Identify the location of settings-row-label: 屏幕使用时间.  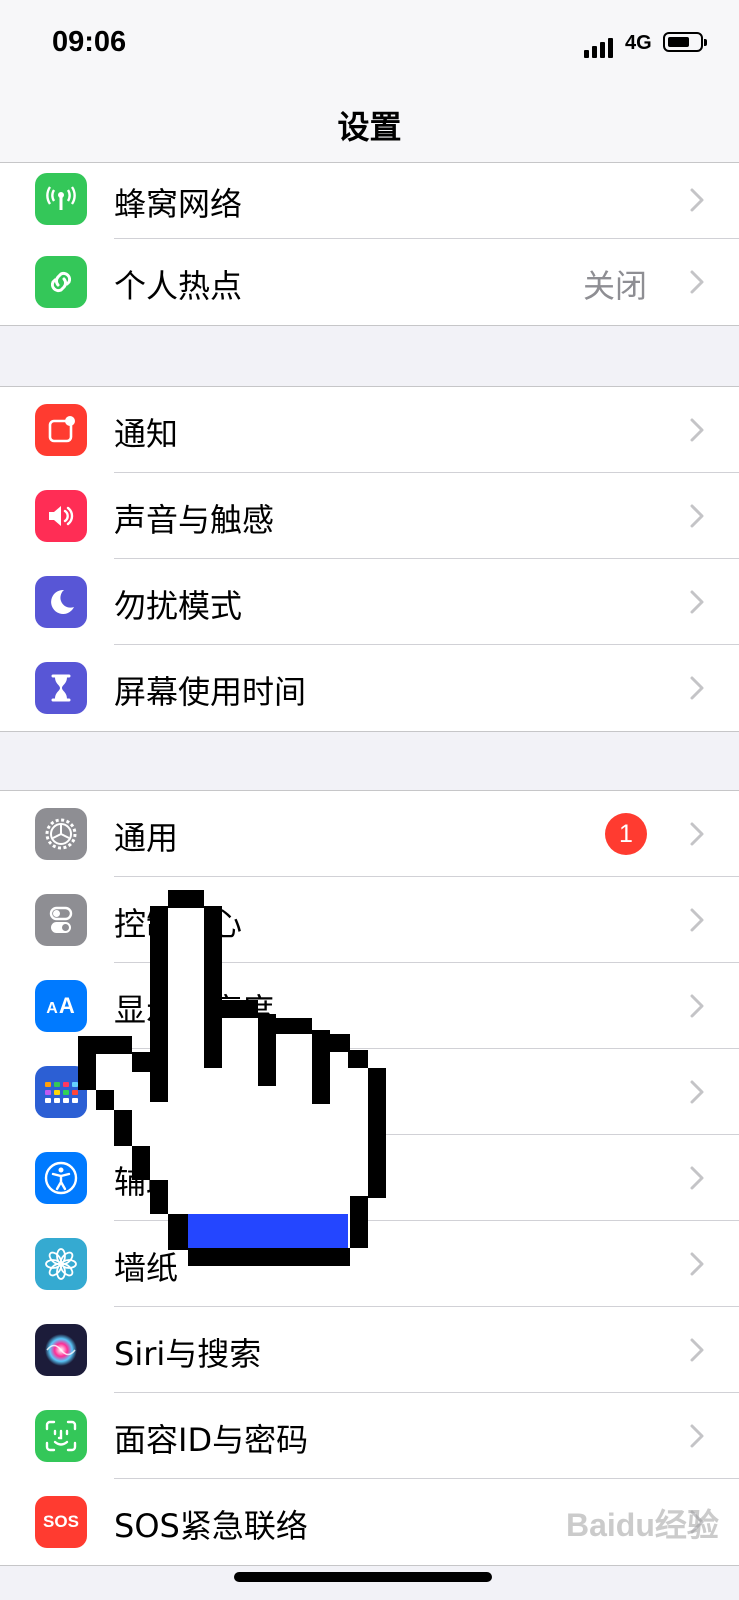
(210, 692).